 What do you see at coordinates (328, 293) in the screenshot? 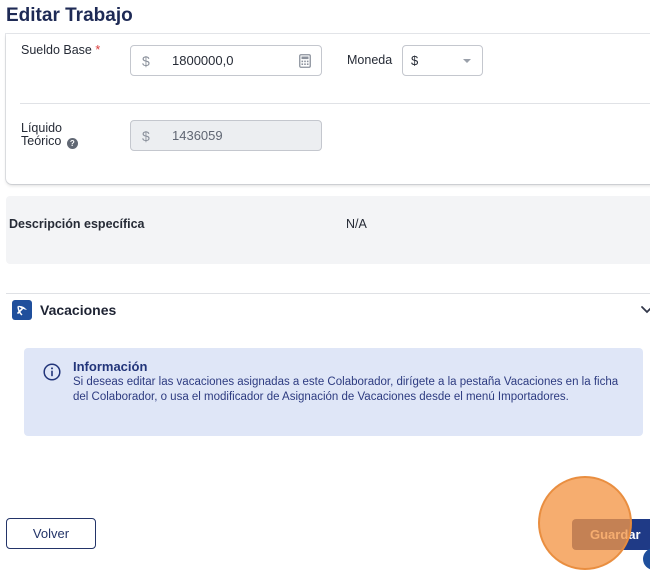
I see `section-divider` at bounding box center [328, 293].